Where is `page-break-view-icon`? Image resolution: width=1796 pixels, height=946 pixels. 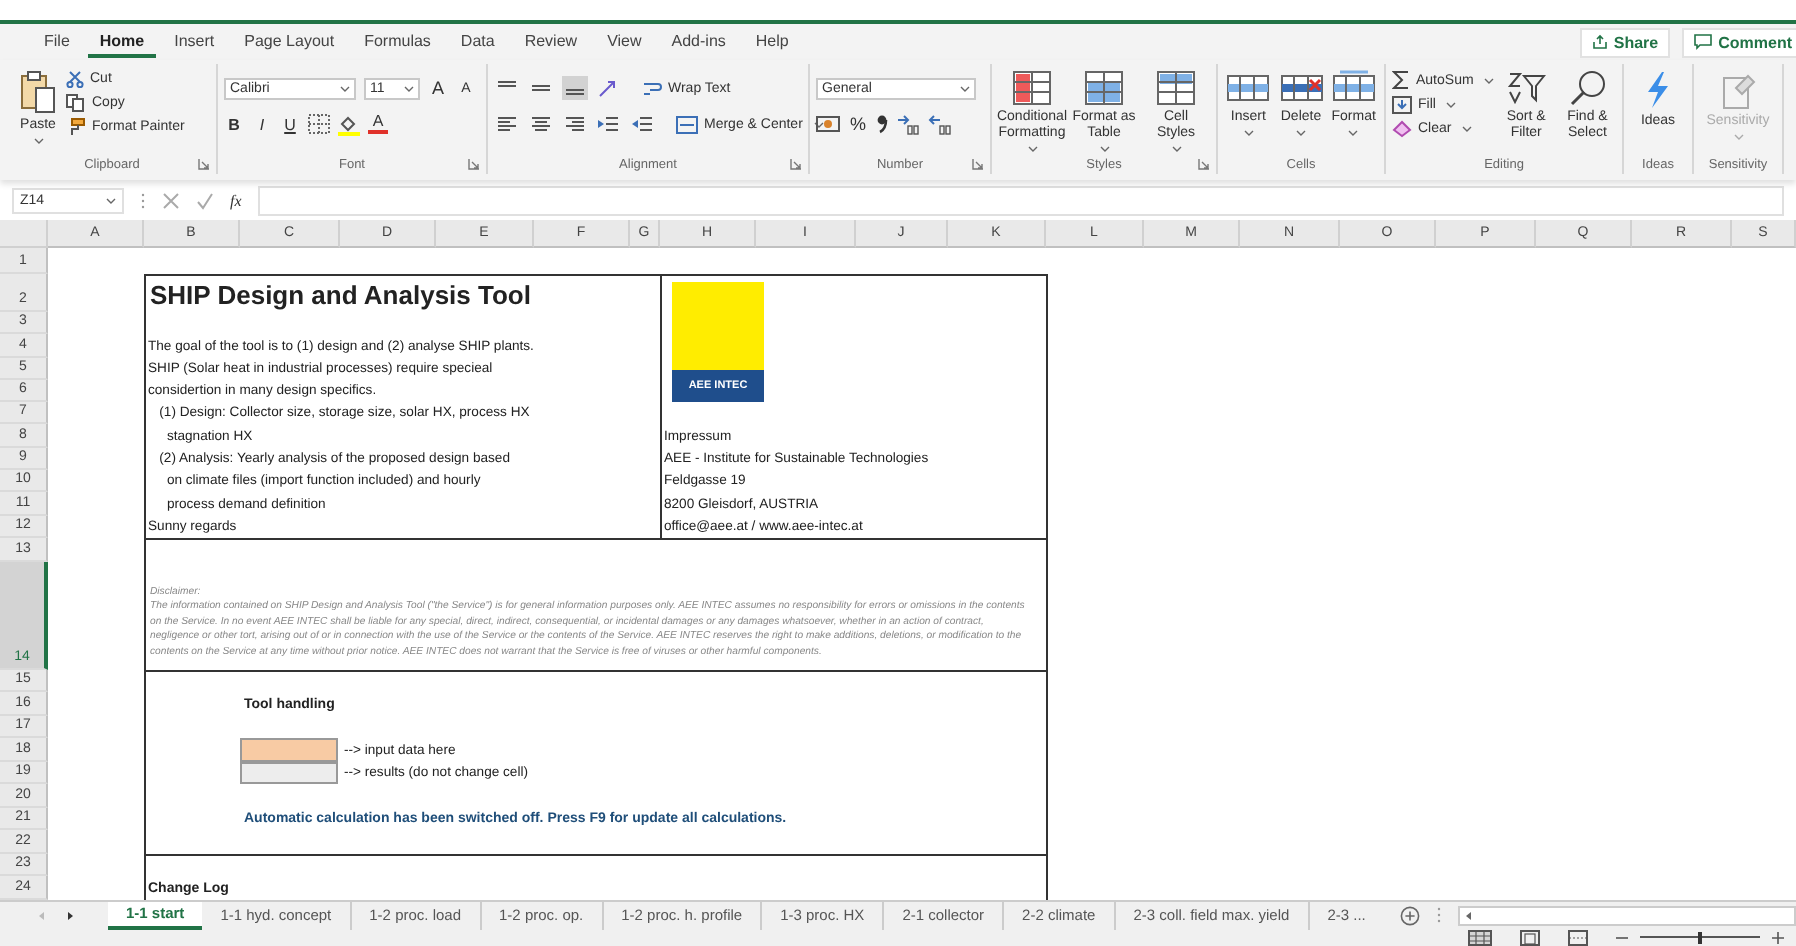 page-break-view-icon is located at coordinates (1578, 937).